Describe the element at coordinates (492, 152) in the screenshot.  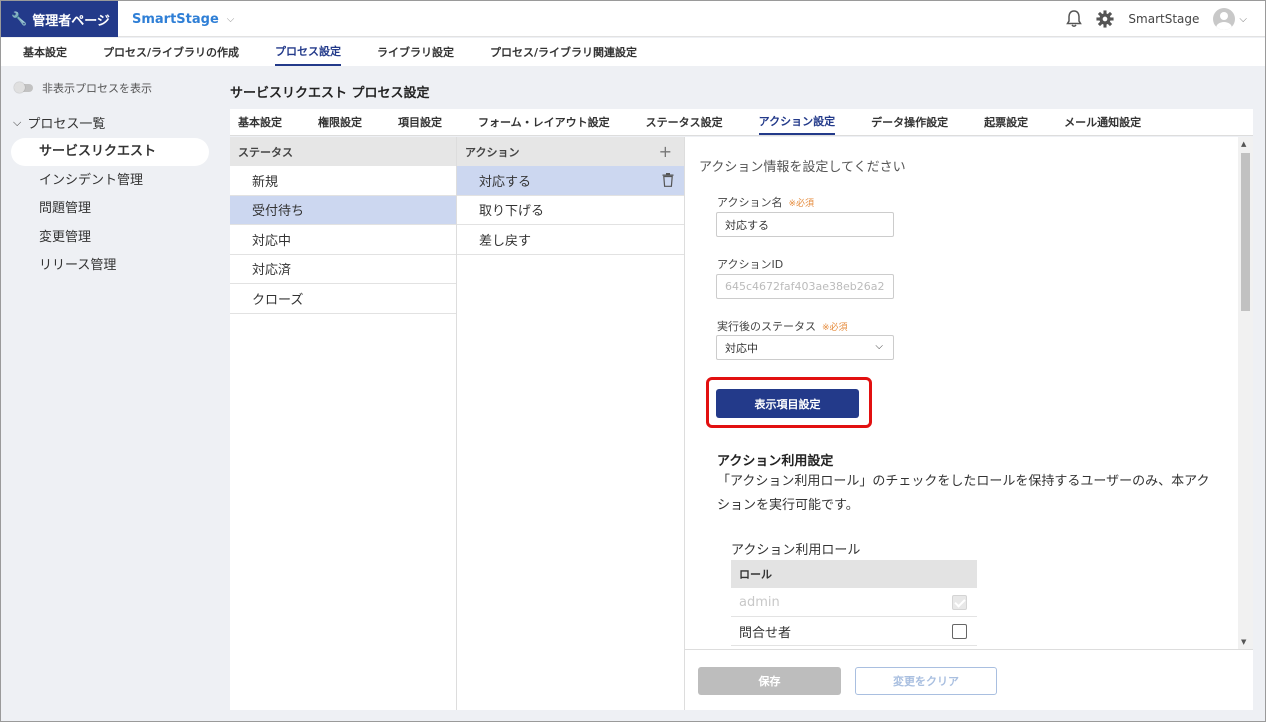
I see `action-column-title: アクション` at that location.